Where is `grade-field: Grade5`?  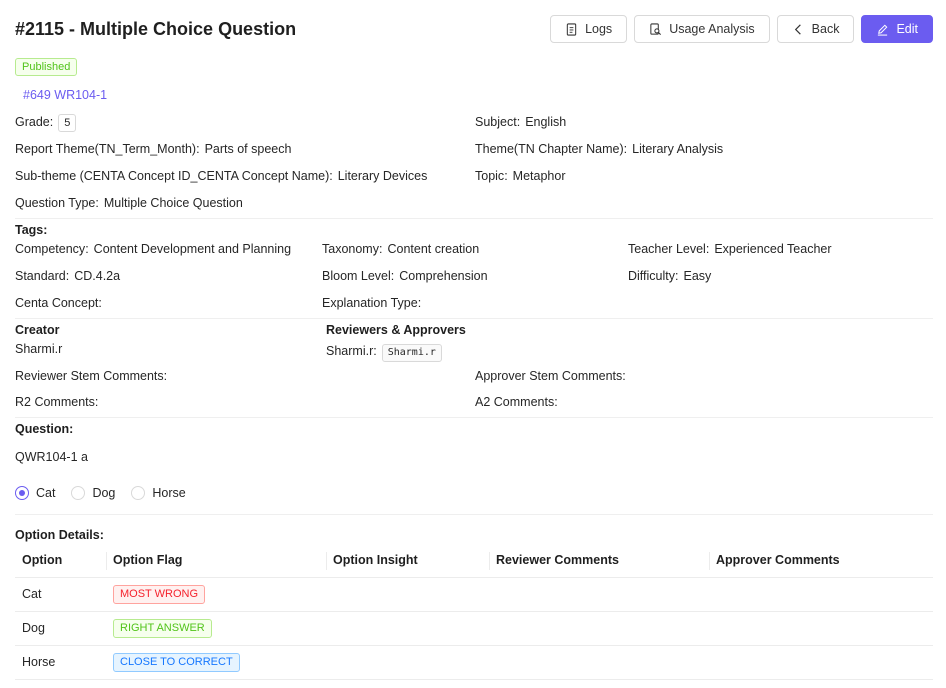 grade-field: Grade5 is located at coordinates (46, 123).